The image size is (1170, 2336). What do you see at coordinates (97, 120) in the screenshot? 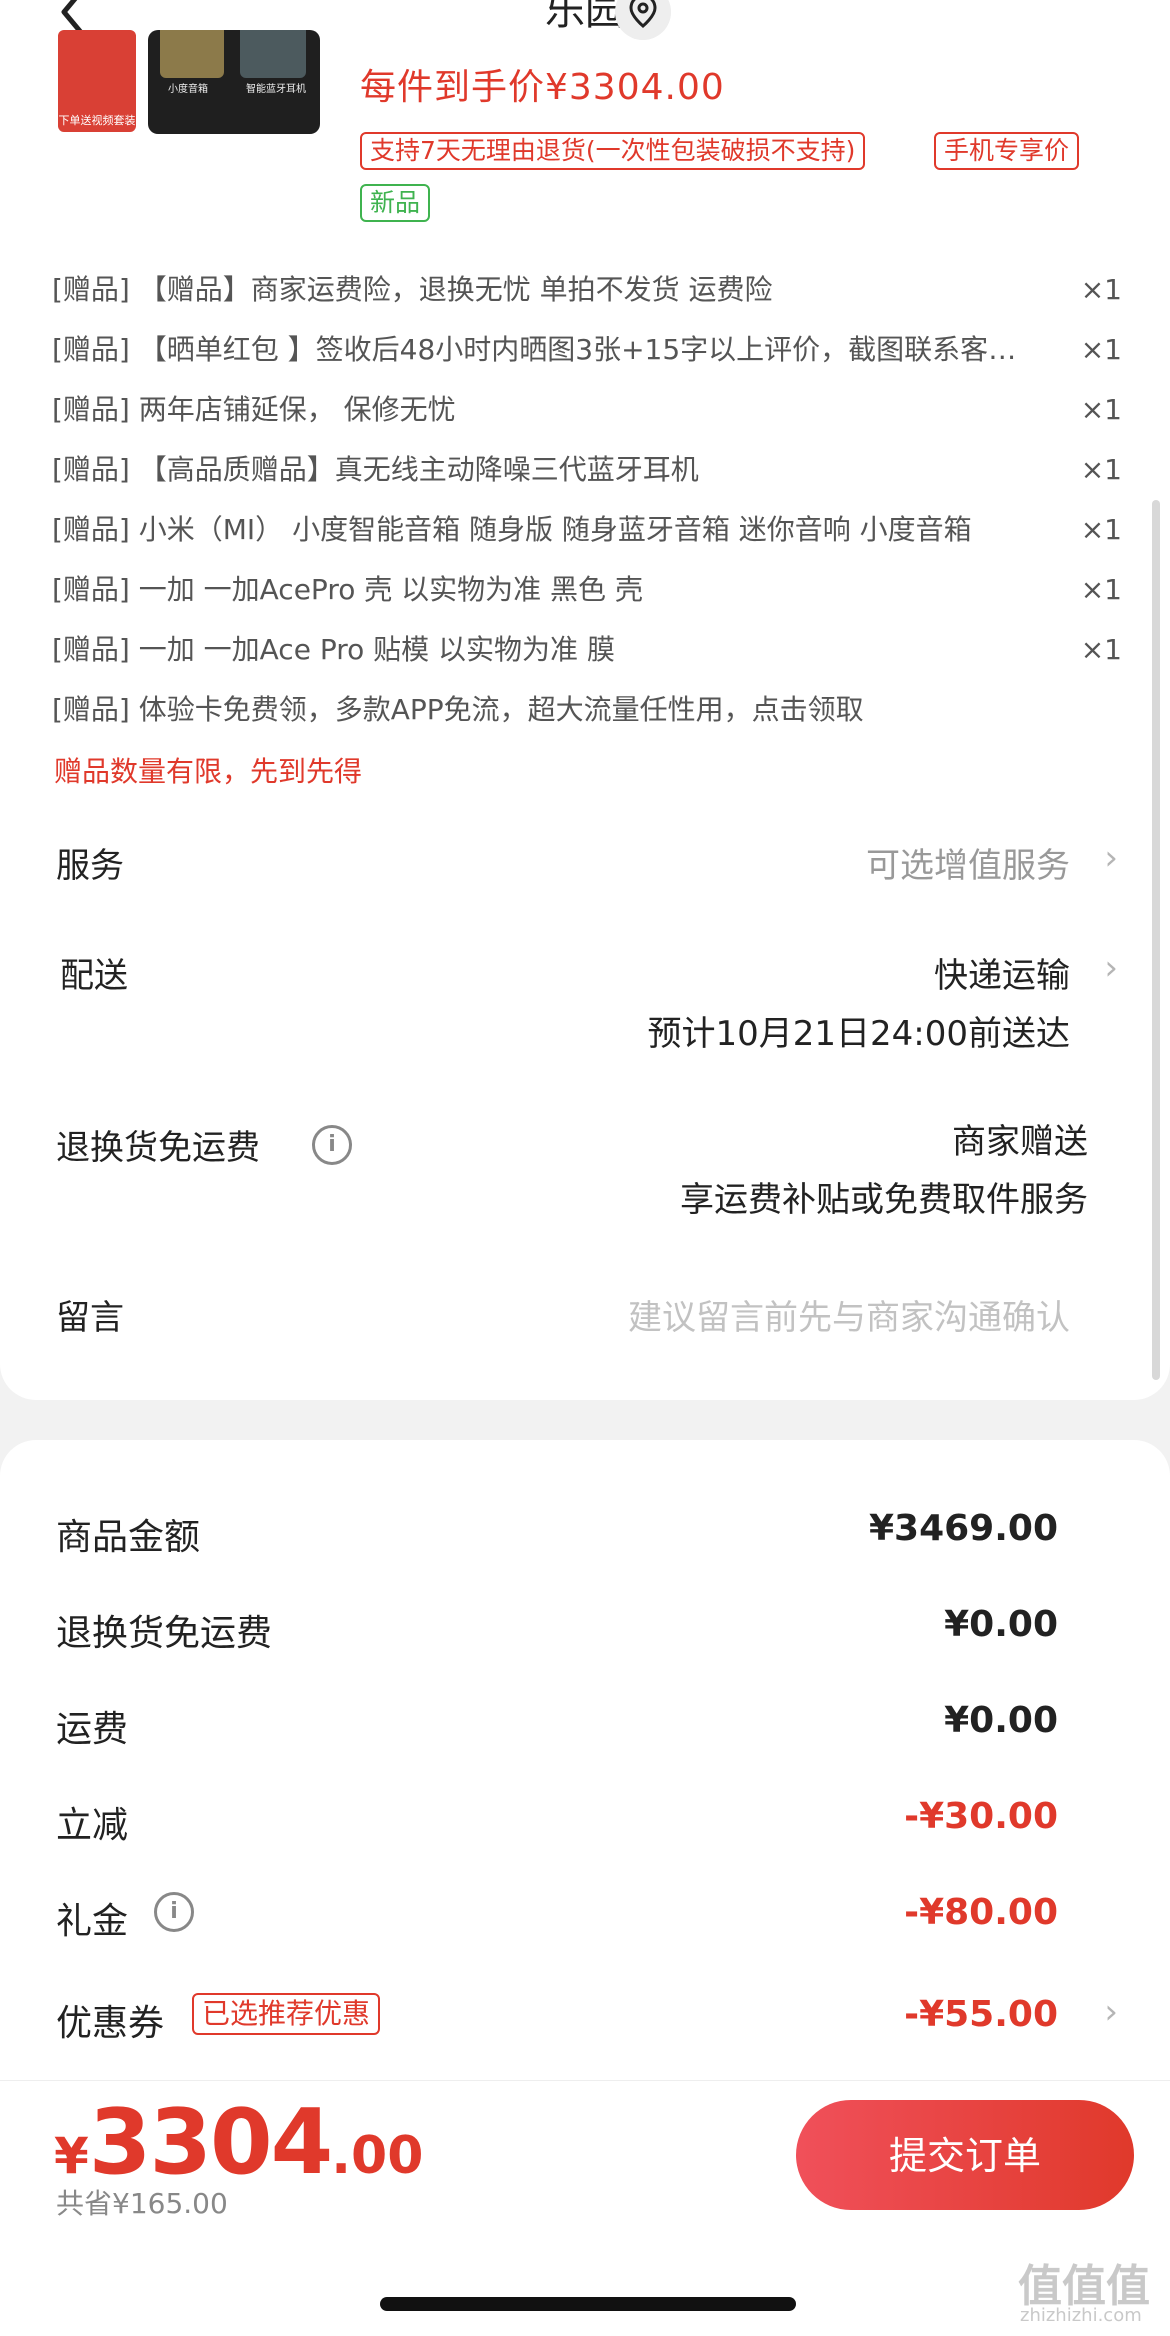
I see `thumbnail-label: 下单送视频套装` at bounding box center [97, 120].